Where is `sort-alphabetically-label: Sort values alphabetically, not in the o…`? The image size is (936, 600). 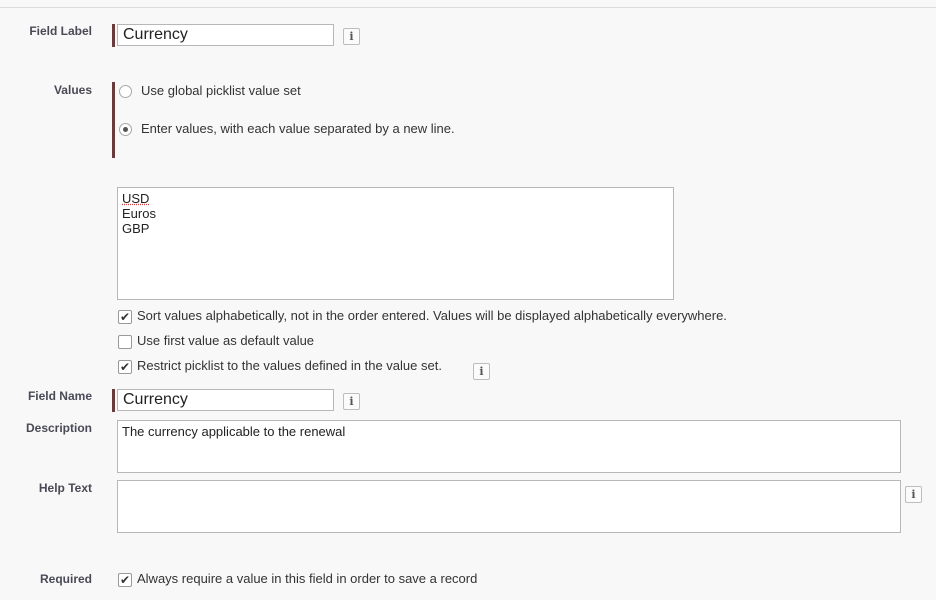 sort-alphabetically-label: Sort values alphabetically, not in the o… is located at coordinates (432, 315).